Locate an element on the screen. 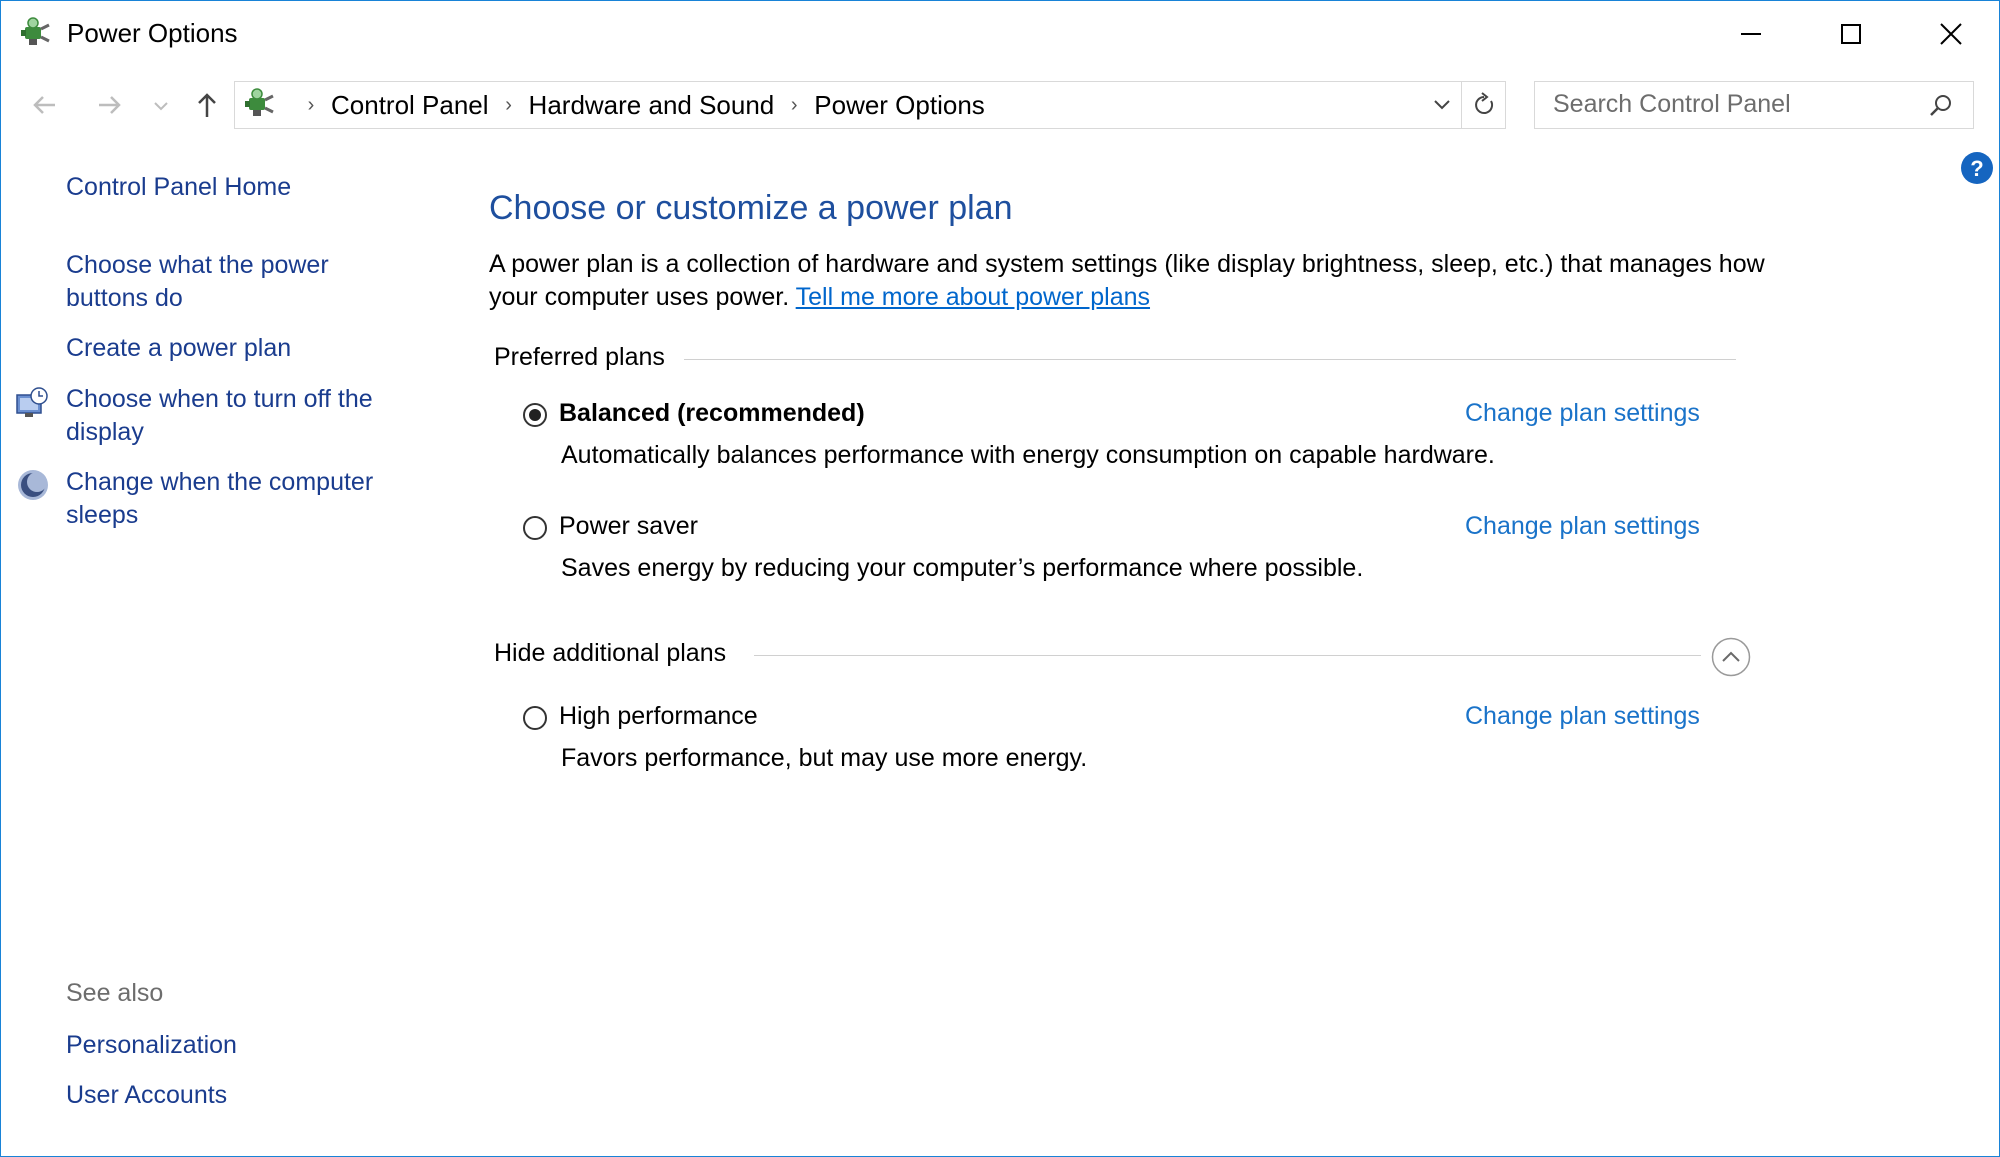  close-button is located at coordinates (1950, 34).